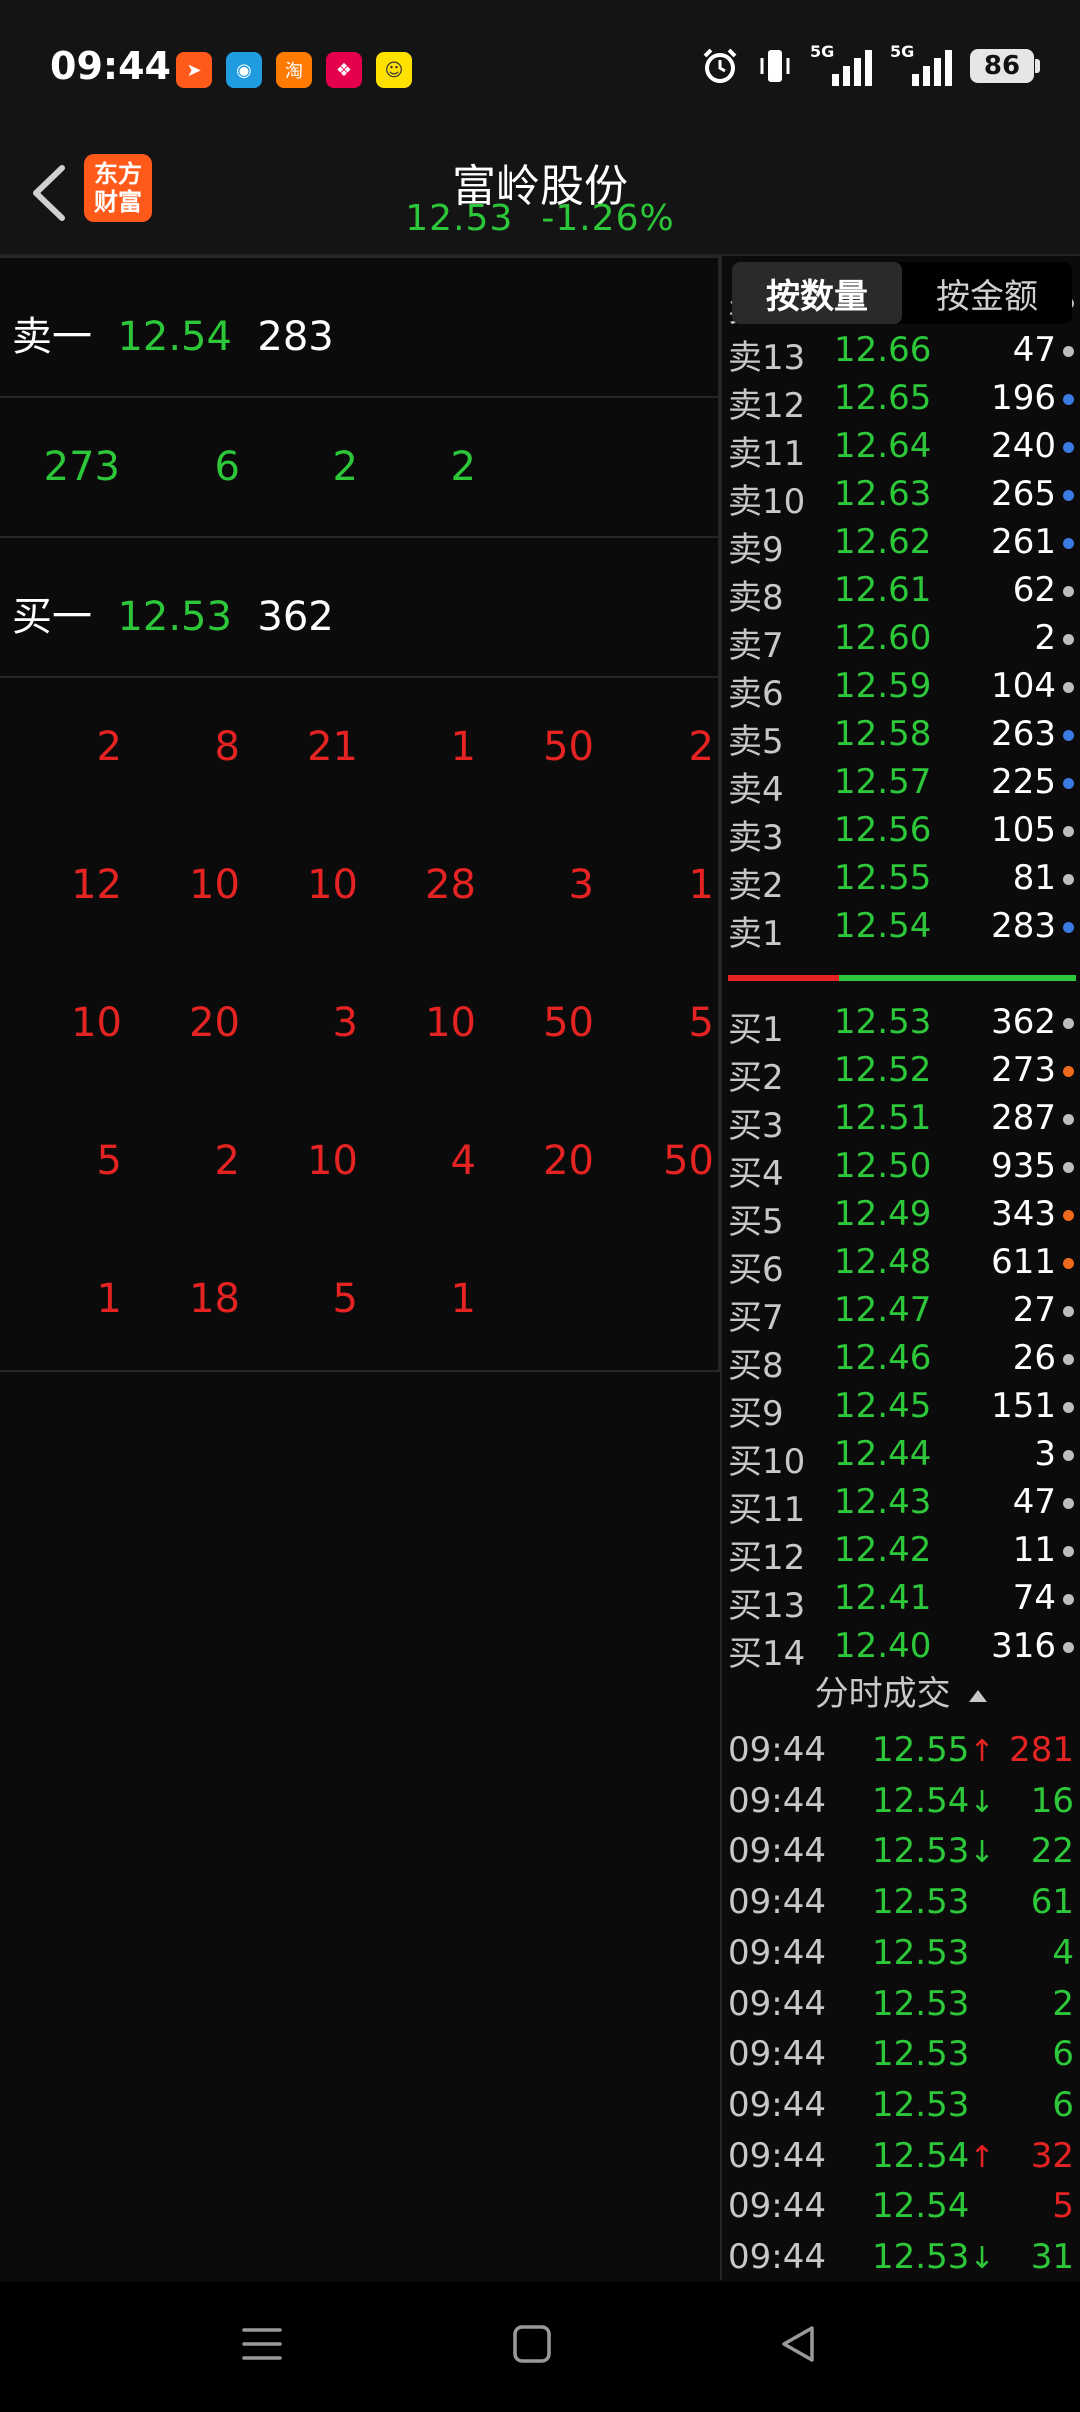 The image size is (1080, 2412). What do you see at coordinates (540, 70) in the screenshot?
I see `status-bar: 09:44 ➤ ◉ 淘 ❖ ☺ 5G 5G 86` at bounding box center [540, 70].